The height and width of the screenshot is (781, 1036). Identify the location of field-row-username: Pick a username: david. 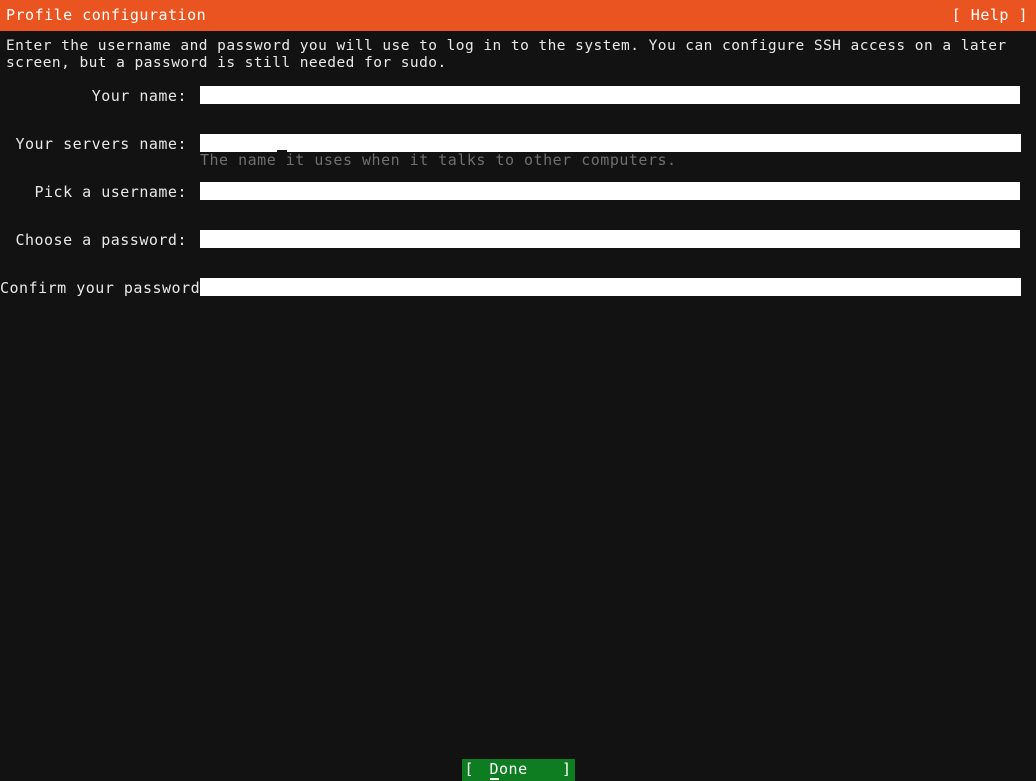
(518, 206).